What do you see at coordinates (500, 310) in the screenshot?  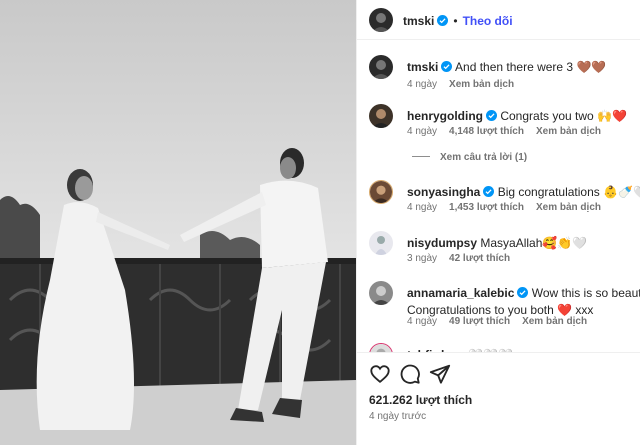 I see `comment-text-line2: Congratulations to you both ❤️ xxx` at bounding box center [500, 310].